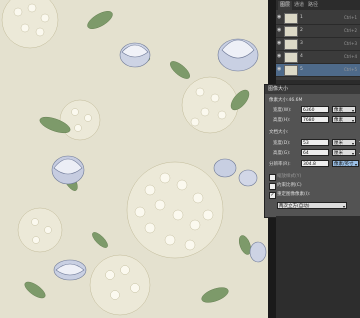 Image resolution: width=360 pixels, height=318 pixels. What do you see at coordinates (282, 153) in the screenshot?
I see `doc-height-label: 高度(G):` at bounding box center [282, 153].